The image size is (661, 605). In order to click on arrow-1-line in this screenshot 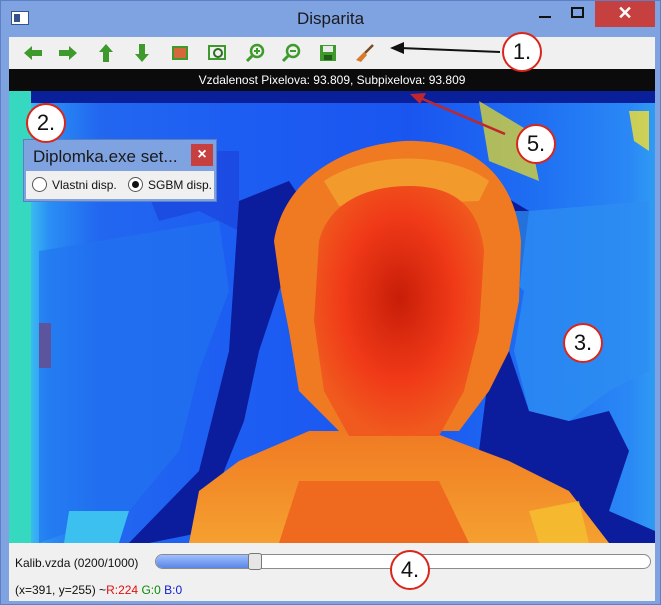, I will do `click(450, 50)`.